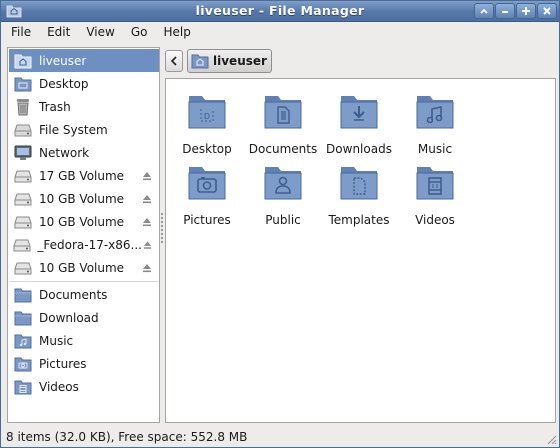 This screenshot has width=560, height=448. Describe the element at coordinates (23, 295) in the screenshot. I see `folder-icon` at that location.